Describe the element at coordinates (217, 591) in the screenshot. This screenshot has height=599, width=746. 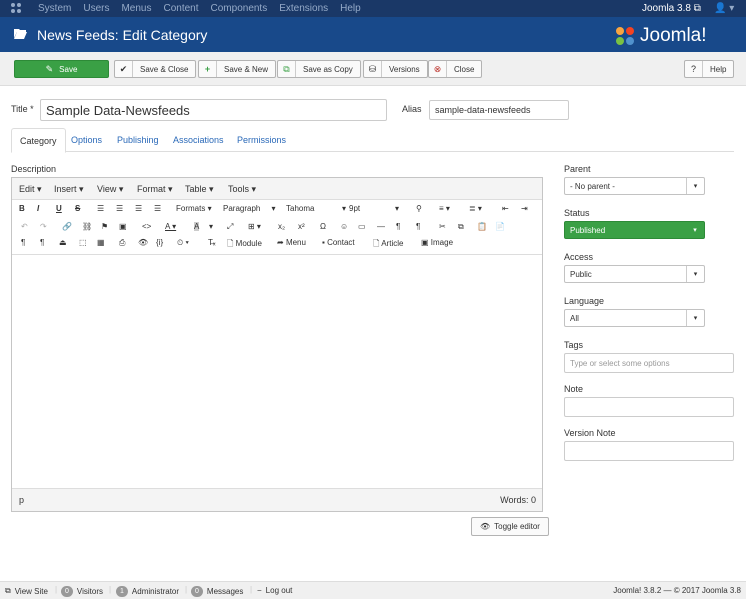
I see `messages-link: 0 Messages` at that location.